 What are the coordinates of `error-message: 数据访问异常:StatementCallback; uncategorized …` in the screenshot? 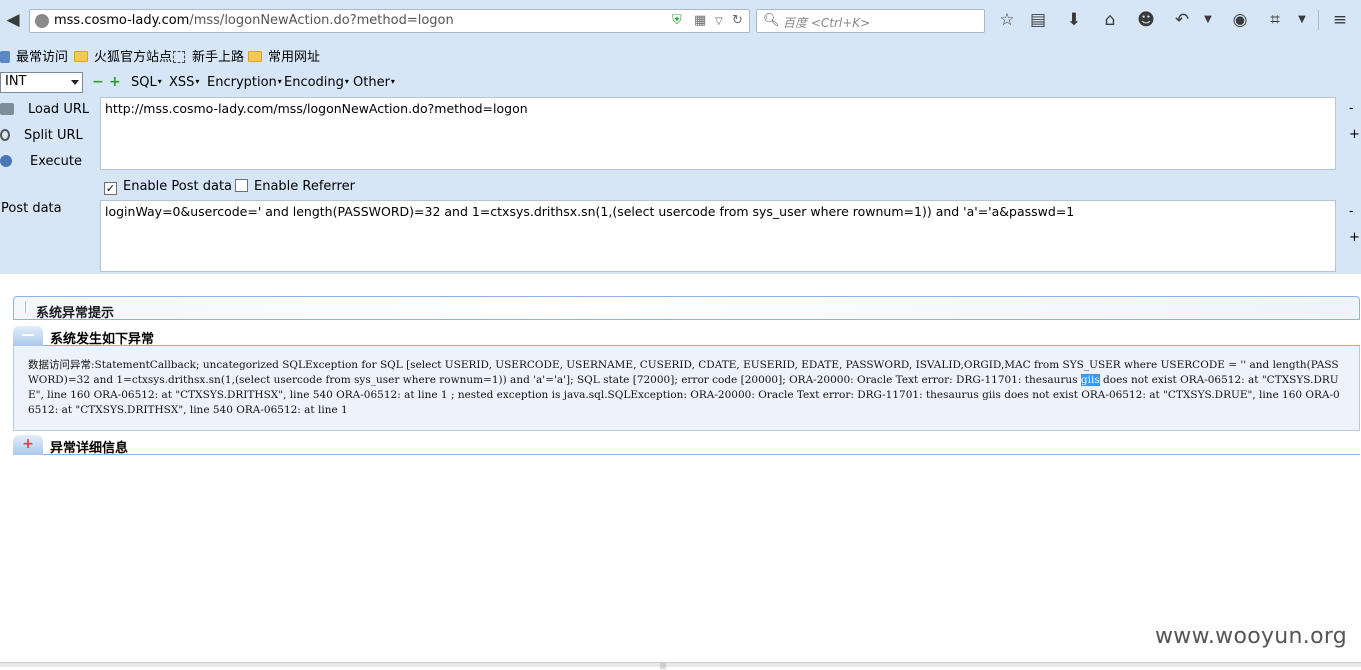 It's located at (686, 388).